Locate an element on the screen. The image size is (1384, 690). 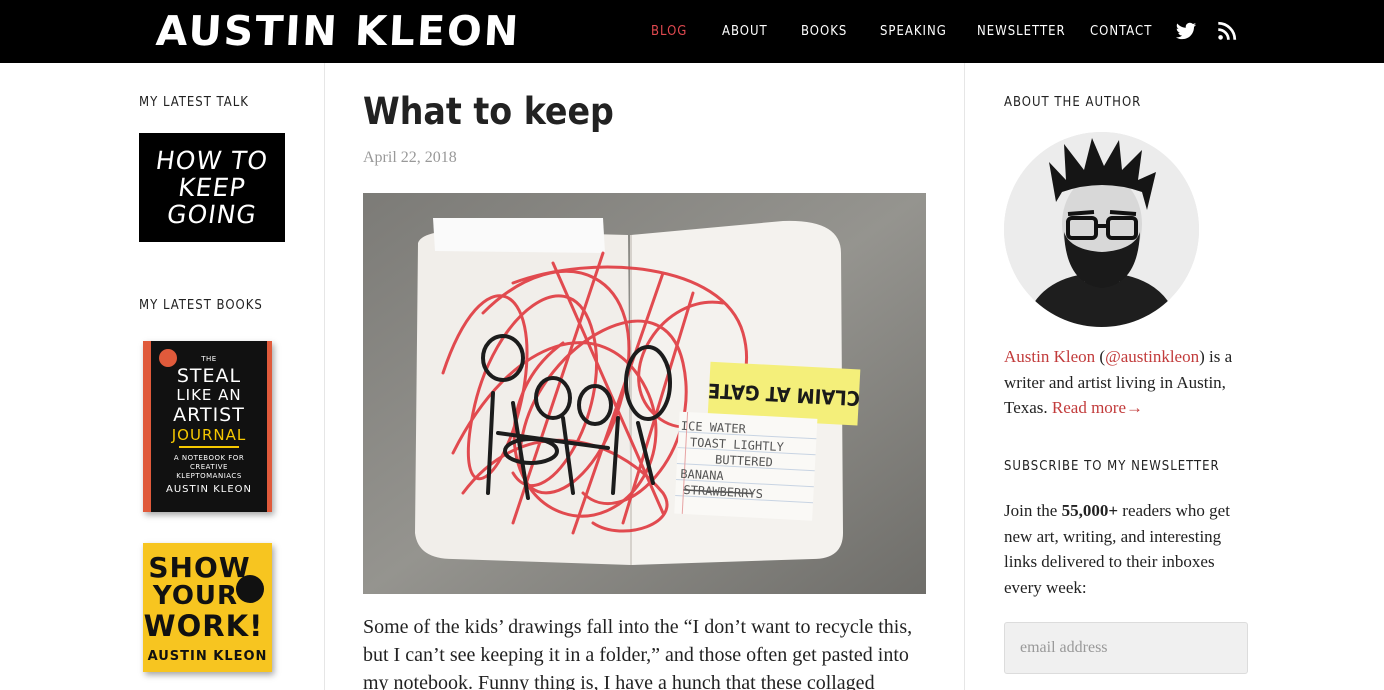
nav-contact: CONTACT is located at coordinates (1121, 31).